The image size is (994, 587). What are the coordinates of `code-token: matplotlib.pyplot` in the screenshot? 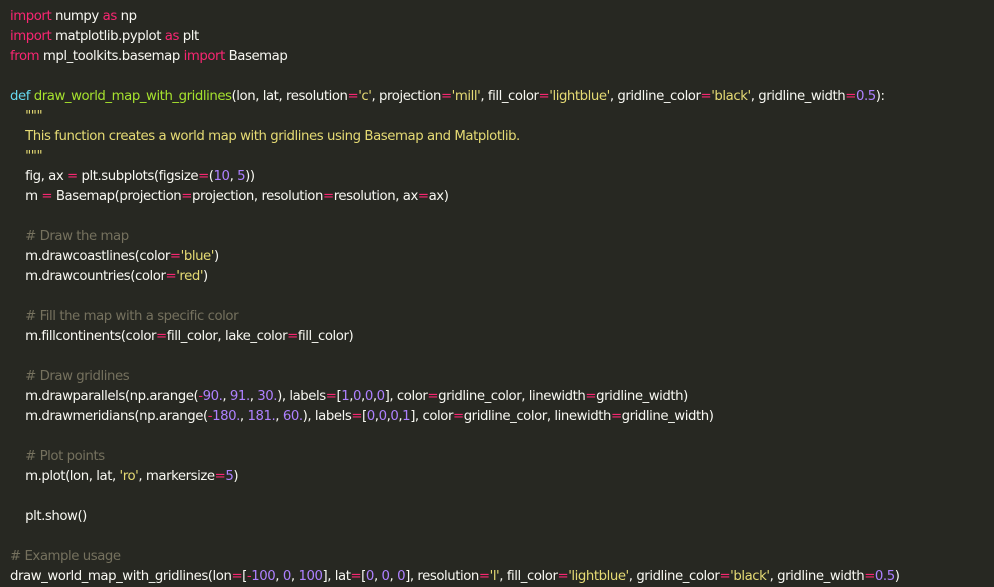 It's located at (108, 36).